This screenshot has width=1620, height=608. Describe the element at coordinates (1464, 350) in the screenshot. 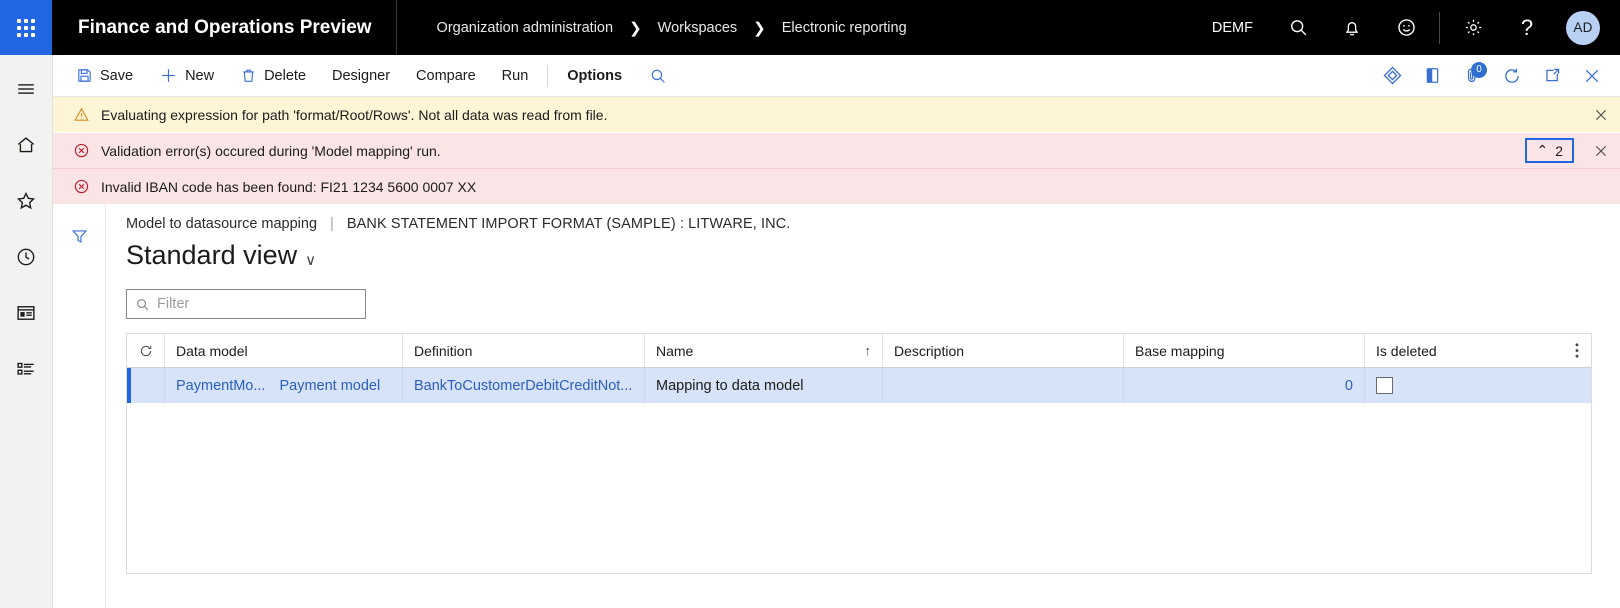

I see `grid-column-header-is-deleted: Is deleted` at that location.